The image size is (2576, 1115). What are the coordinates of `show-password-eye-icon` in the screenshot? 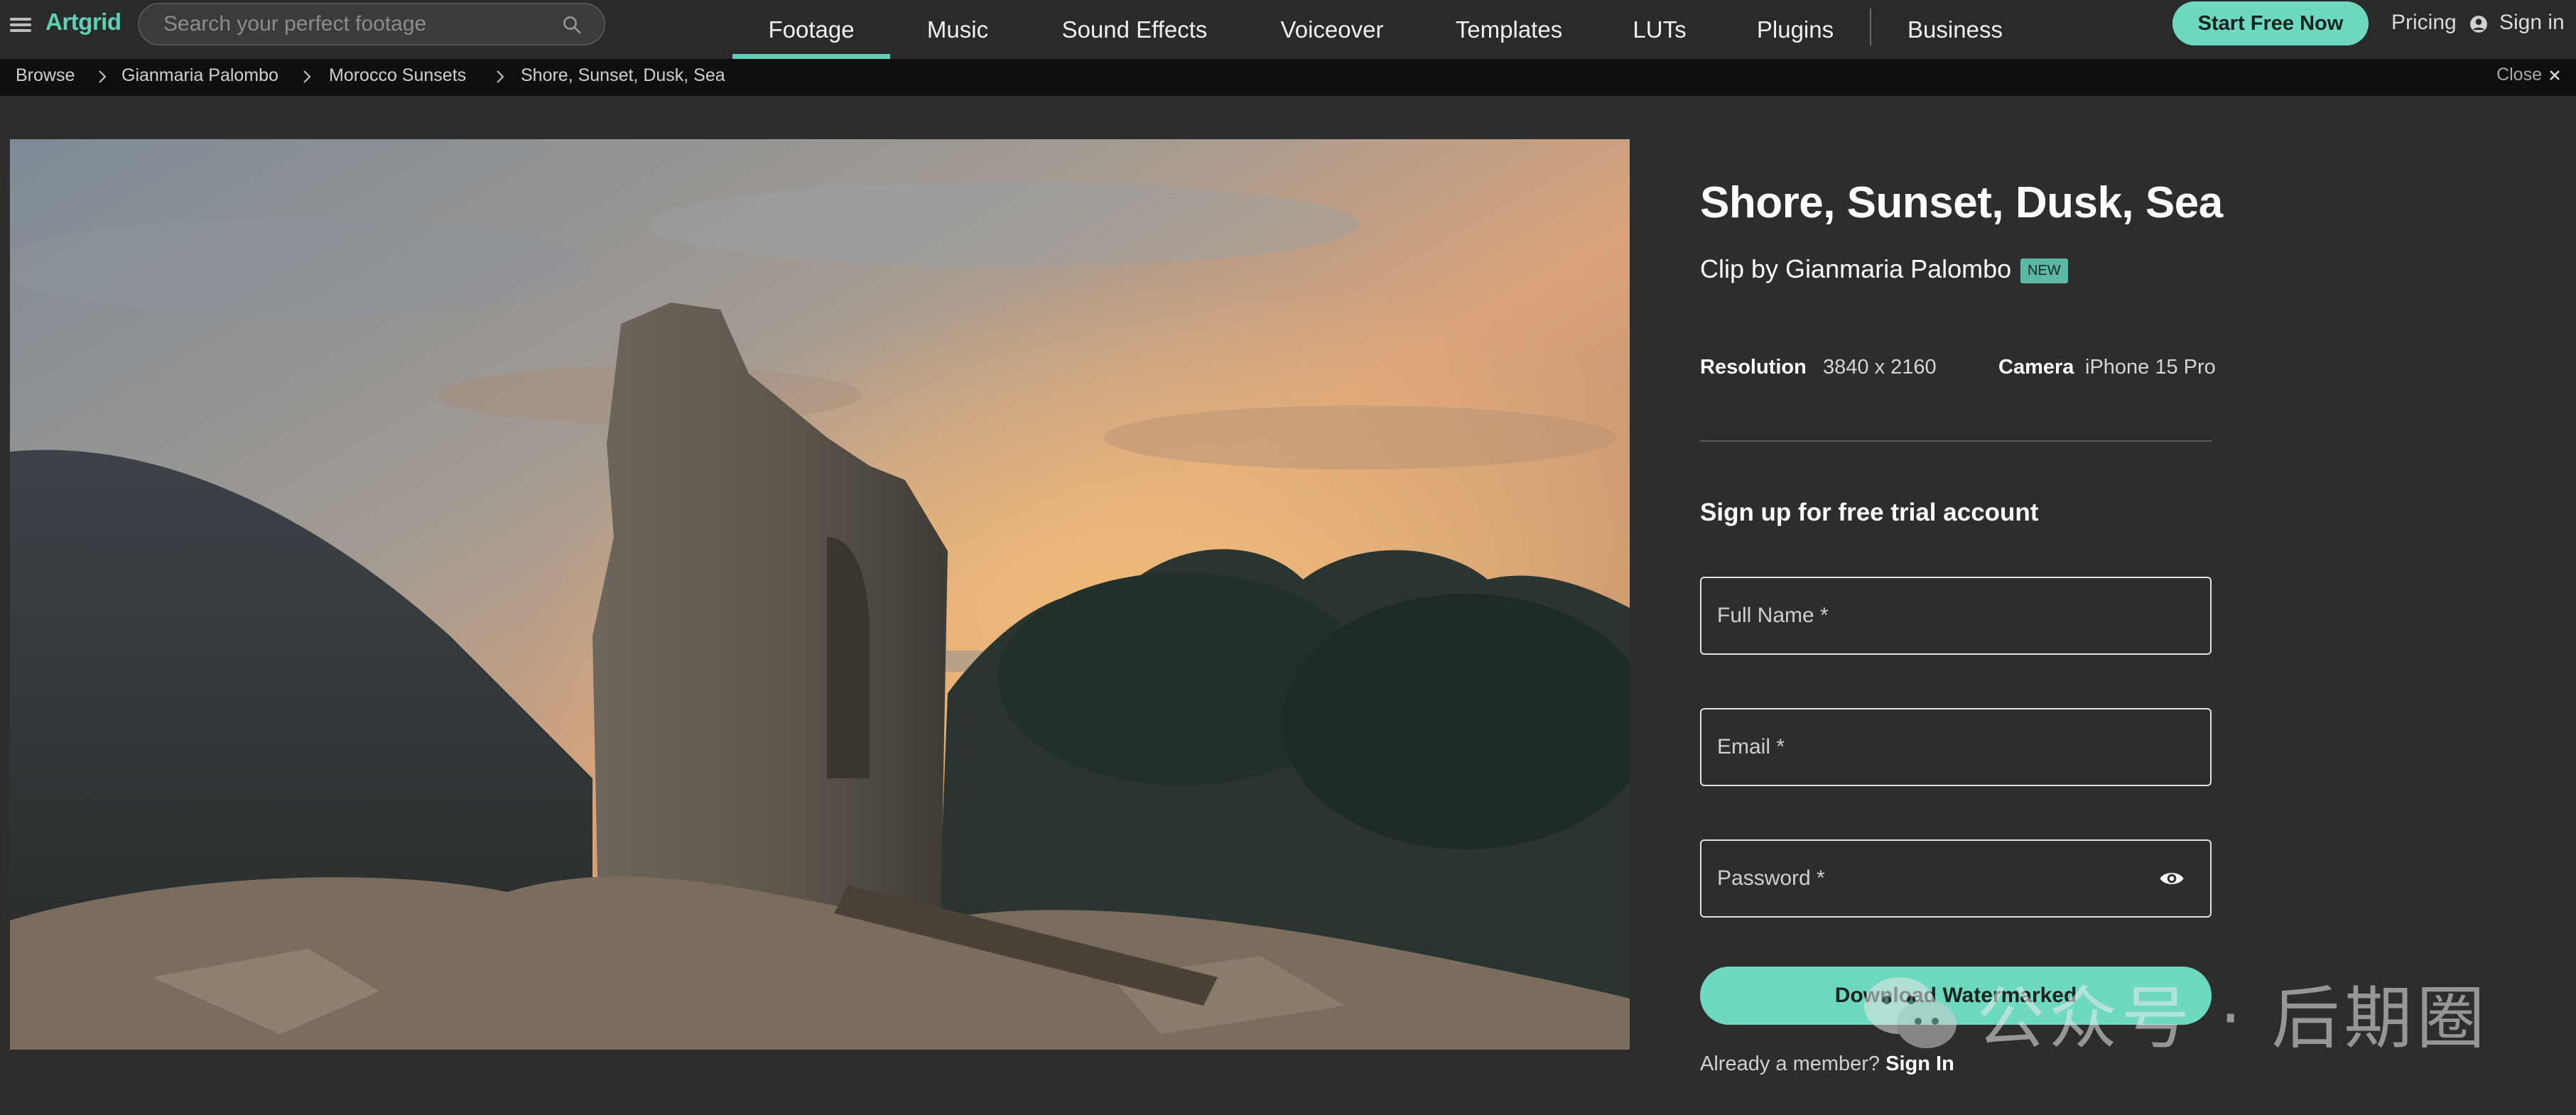 It's located at (2172, 878).